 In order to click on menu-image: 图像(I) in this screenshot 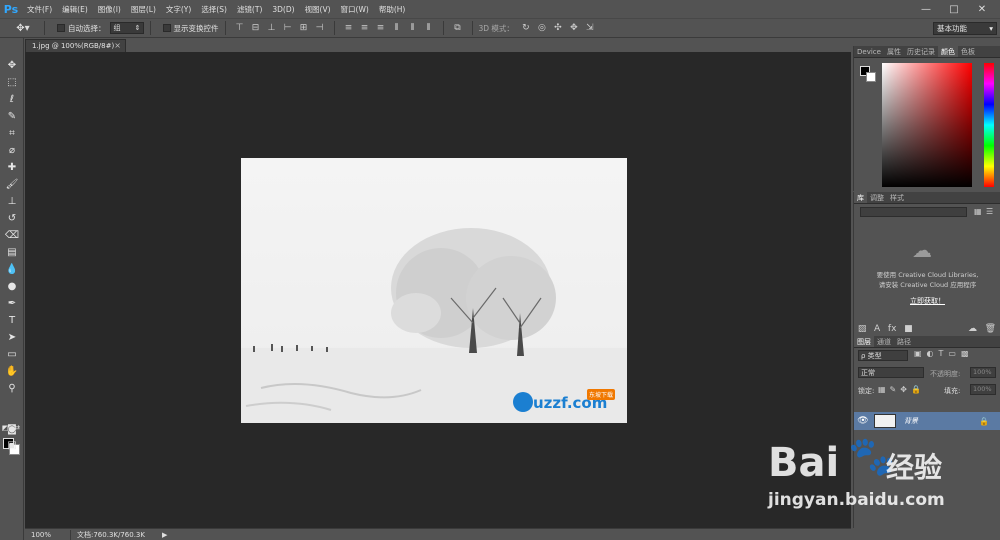, I will do `click(109, 9)`.